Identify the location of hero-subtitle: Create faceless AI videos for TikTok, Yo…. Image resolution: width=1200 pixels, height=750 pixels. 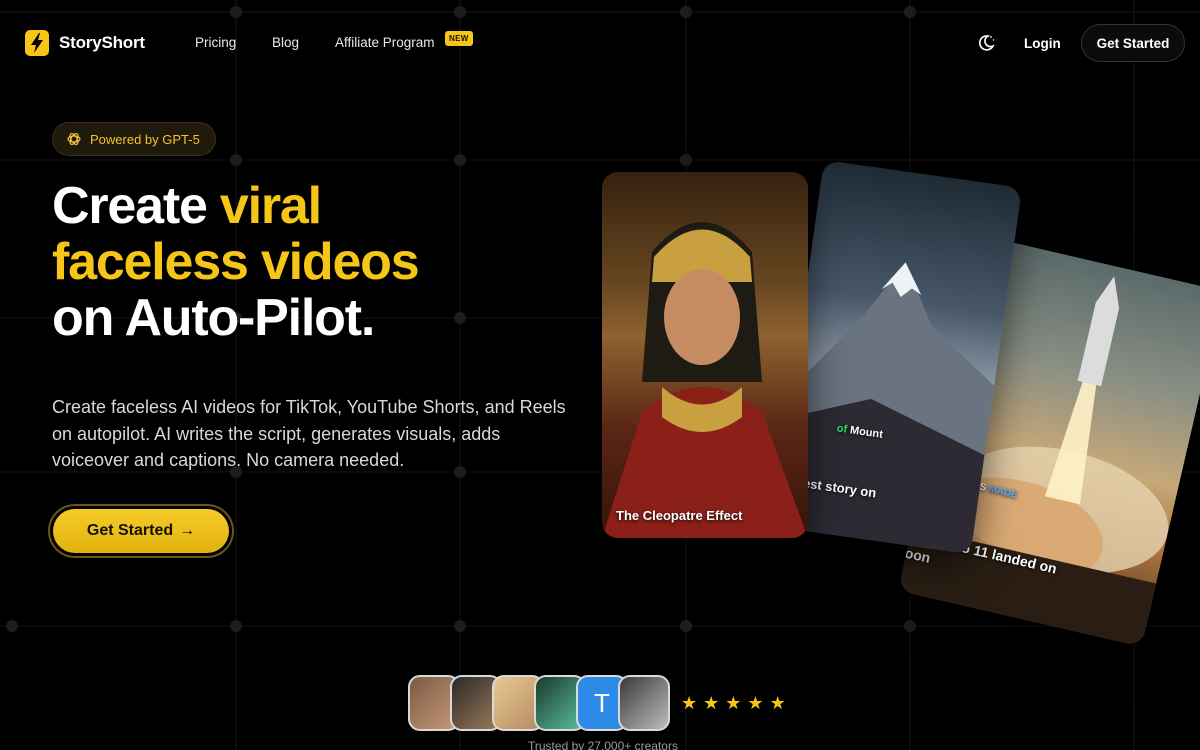
(309, 433).